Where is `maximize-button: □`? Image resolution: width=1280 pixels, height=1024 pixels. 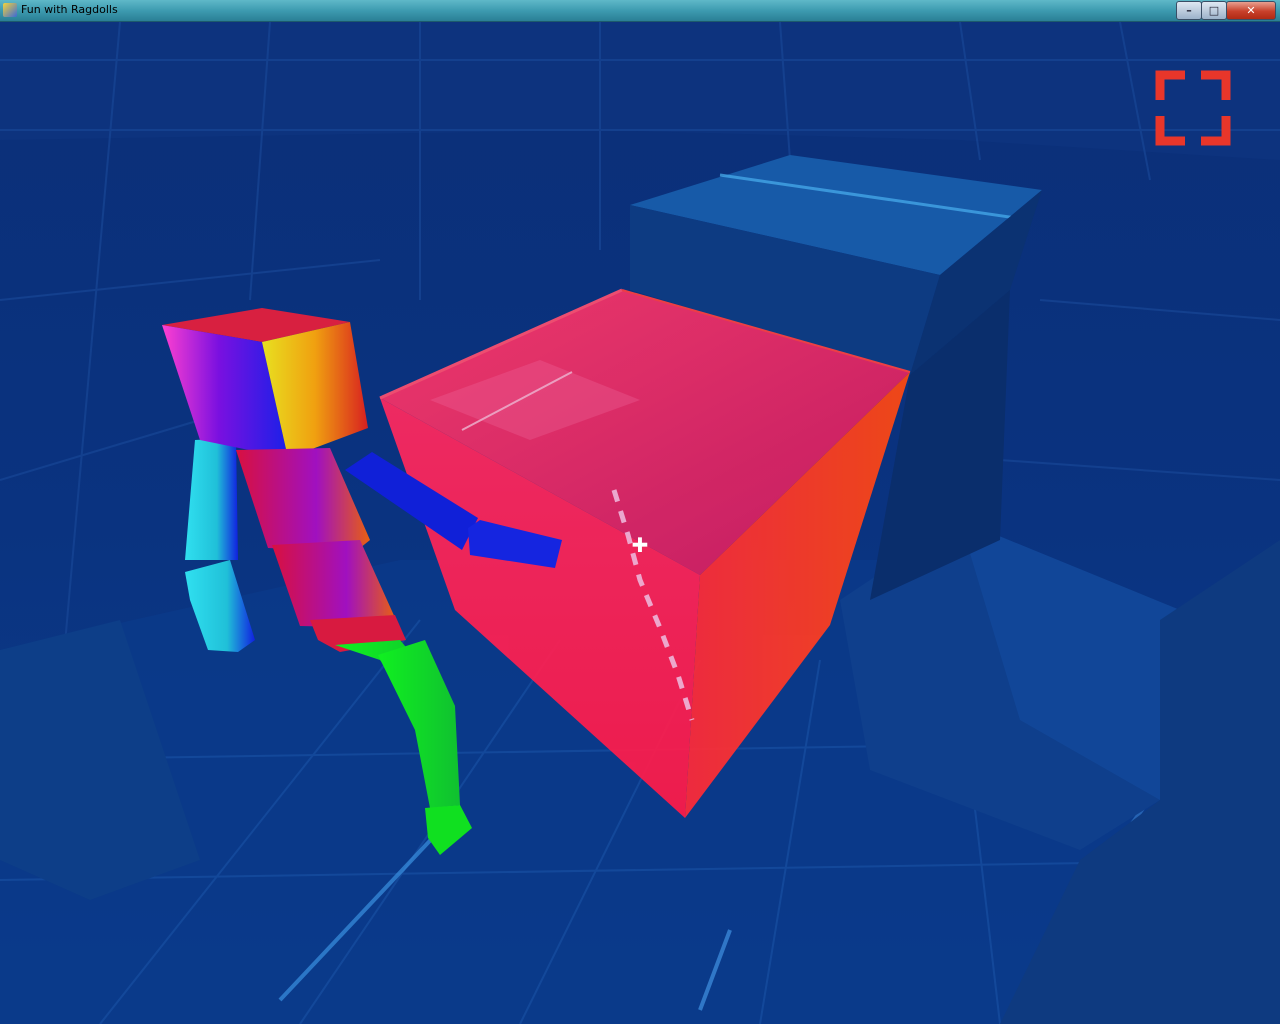
maximize-button: □ is located at coordinates (1214, 10).